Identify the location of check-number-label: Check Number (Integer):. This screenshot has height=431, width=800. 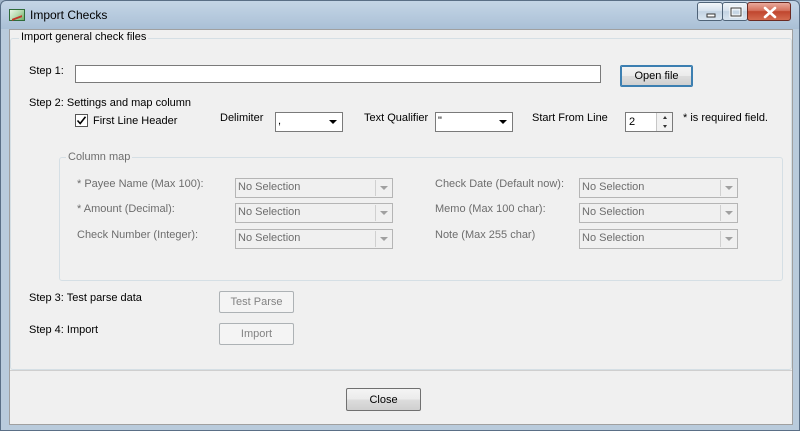
(138, 235).